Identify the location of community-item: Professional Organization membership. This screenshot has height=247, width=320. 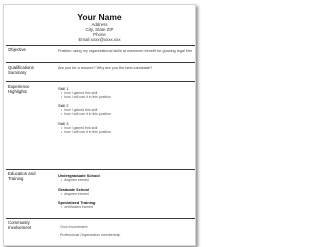
(90, 235).